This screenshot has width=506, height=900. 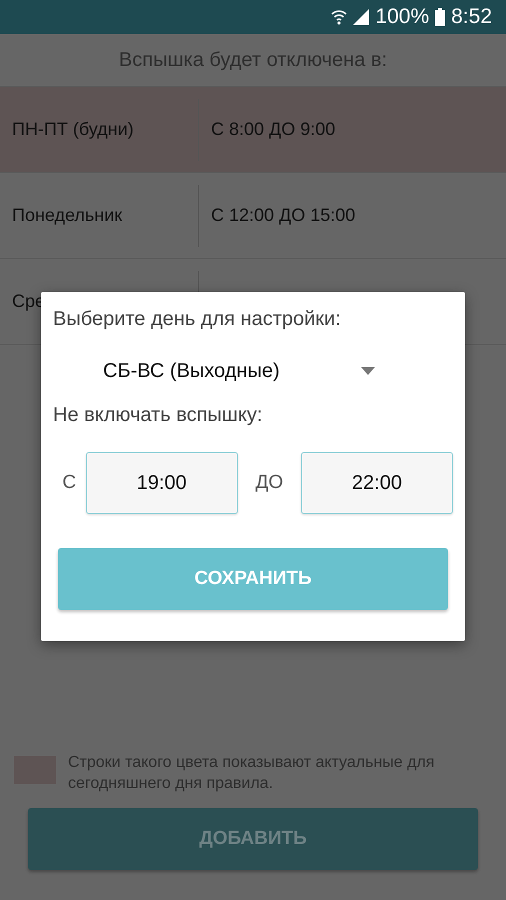 What do you see at coordinates (197, 320) in the screenshot?
I see `dialog-title: Выберите день для настройки:` at bounding box center [197, 320].